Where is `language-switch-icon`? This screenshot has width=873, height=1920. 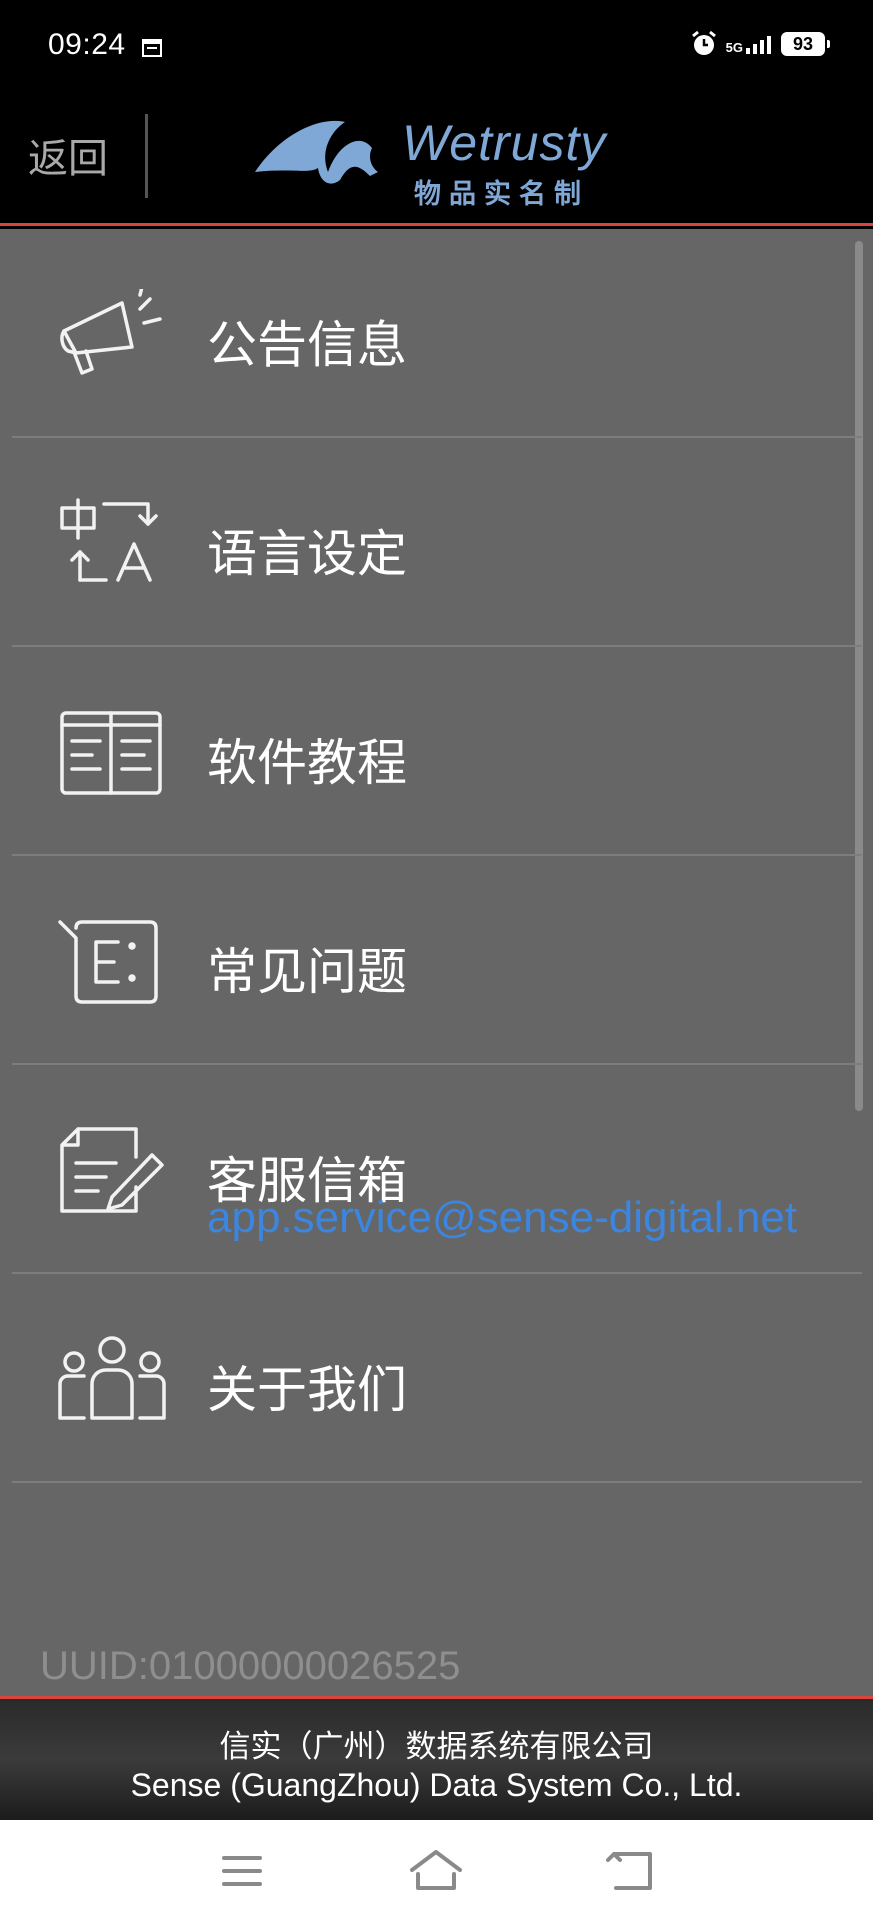
language-switch-icon is located at coordinates (109, 540).